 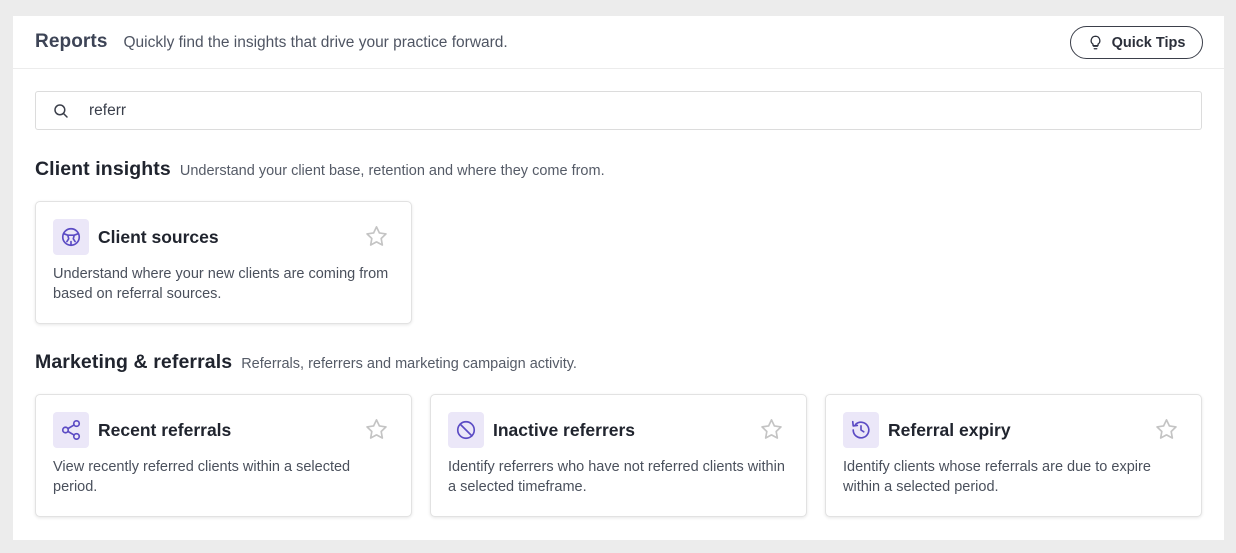 I want to click on search-icon, so click(x=61, y=111).